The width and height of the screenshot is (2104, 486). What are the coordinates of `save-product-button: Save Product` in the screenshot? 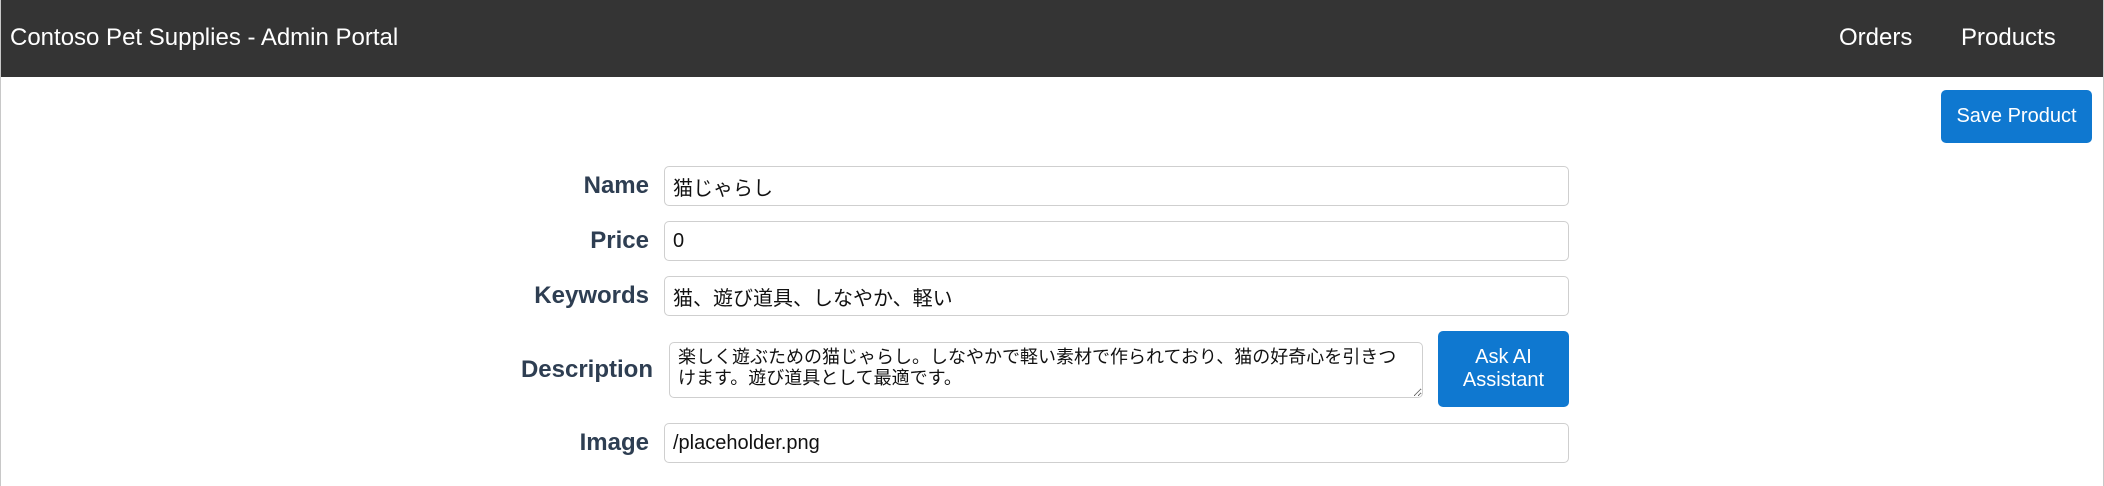 It's located at (2016, 116).